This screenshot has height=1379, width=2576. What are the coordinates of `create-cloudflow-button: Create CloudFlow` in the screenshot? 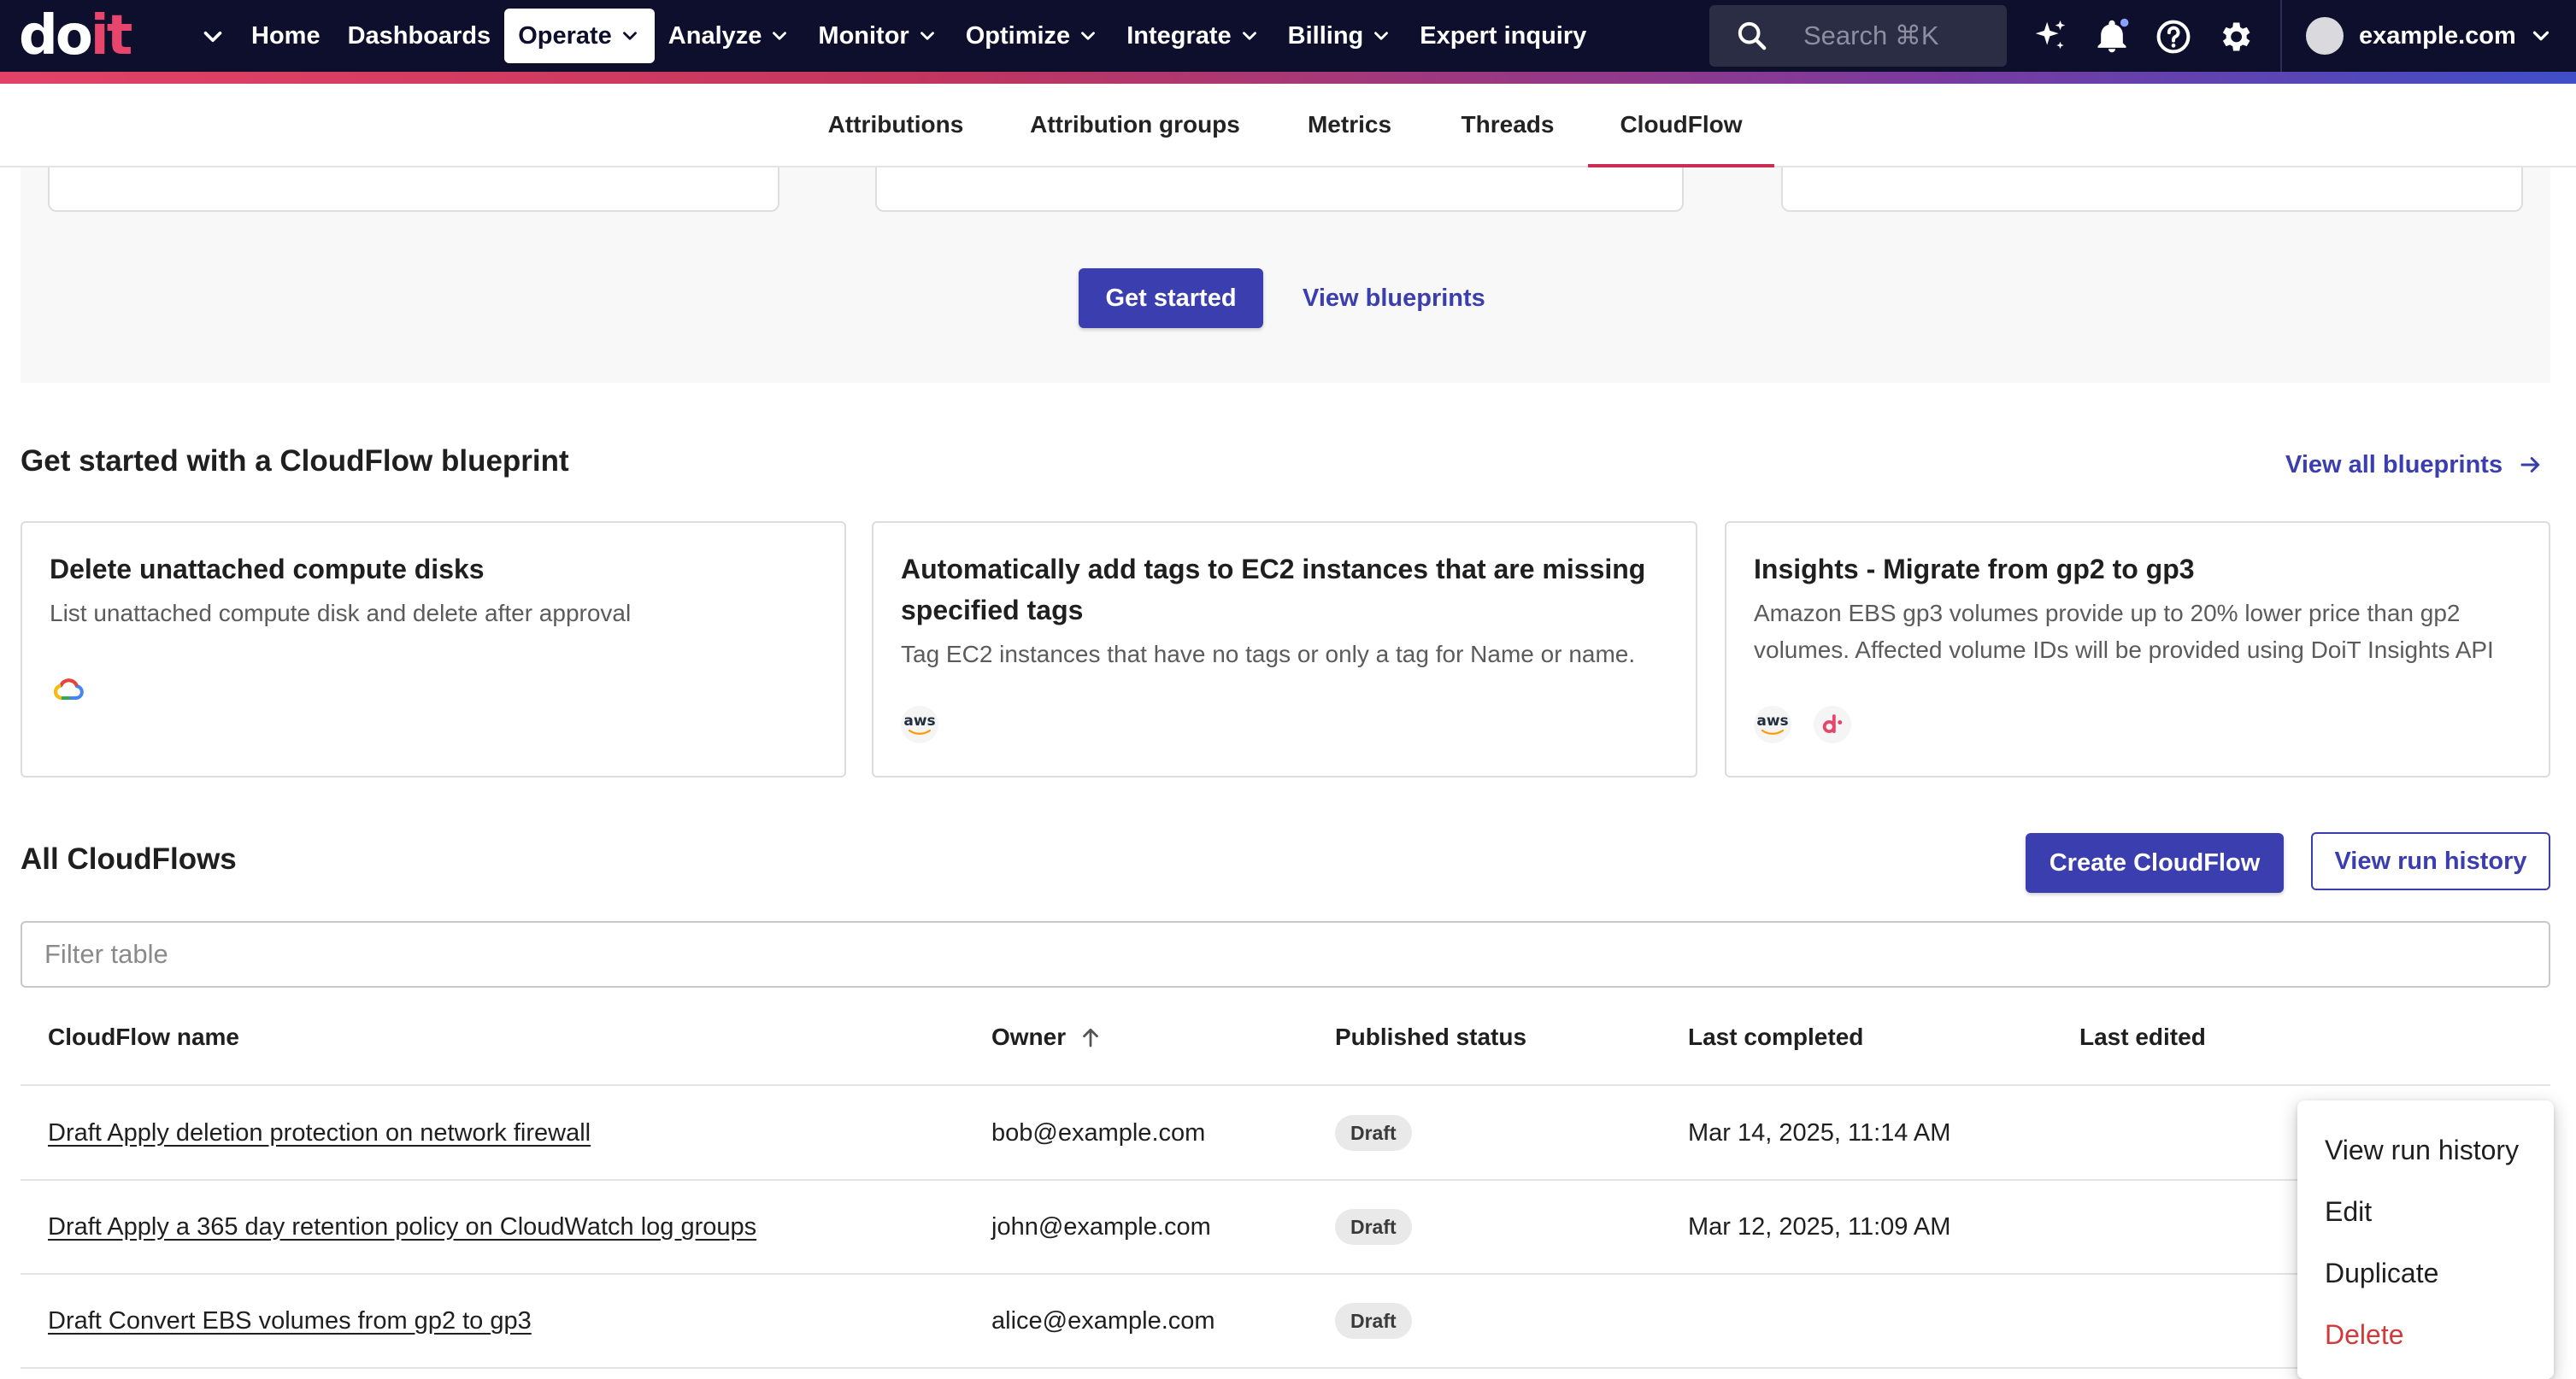 It's located at (2155, 863).